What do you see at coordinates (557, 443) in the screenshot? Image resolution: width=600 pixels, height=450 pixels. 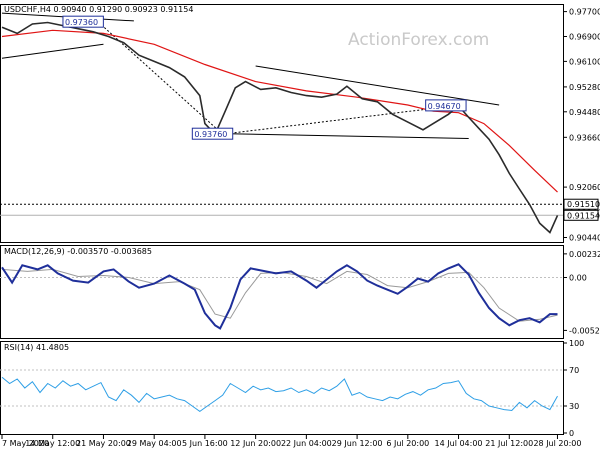 I see `x-tick-label: 28 Jul 20:00` at bounding box center [557, 443].